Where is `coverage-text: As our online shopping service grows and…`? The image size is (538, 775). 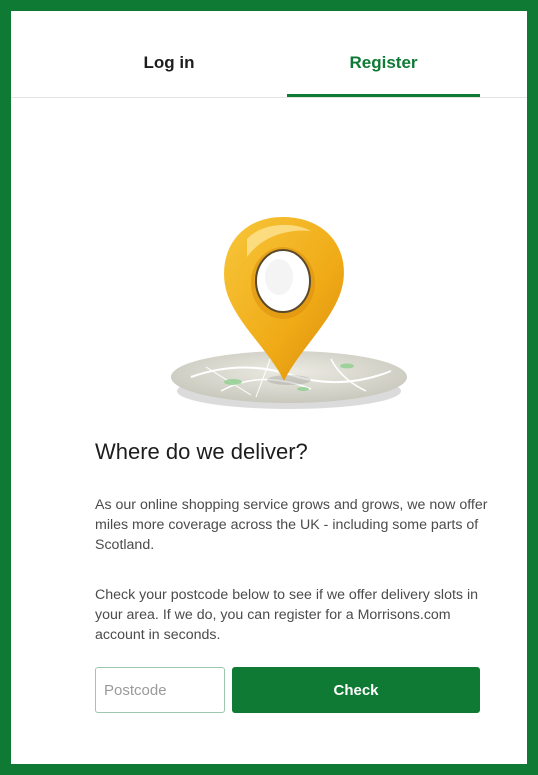 coverage-text: As our online shopping service grows and… is located at coordinates (291, 525).